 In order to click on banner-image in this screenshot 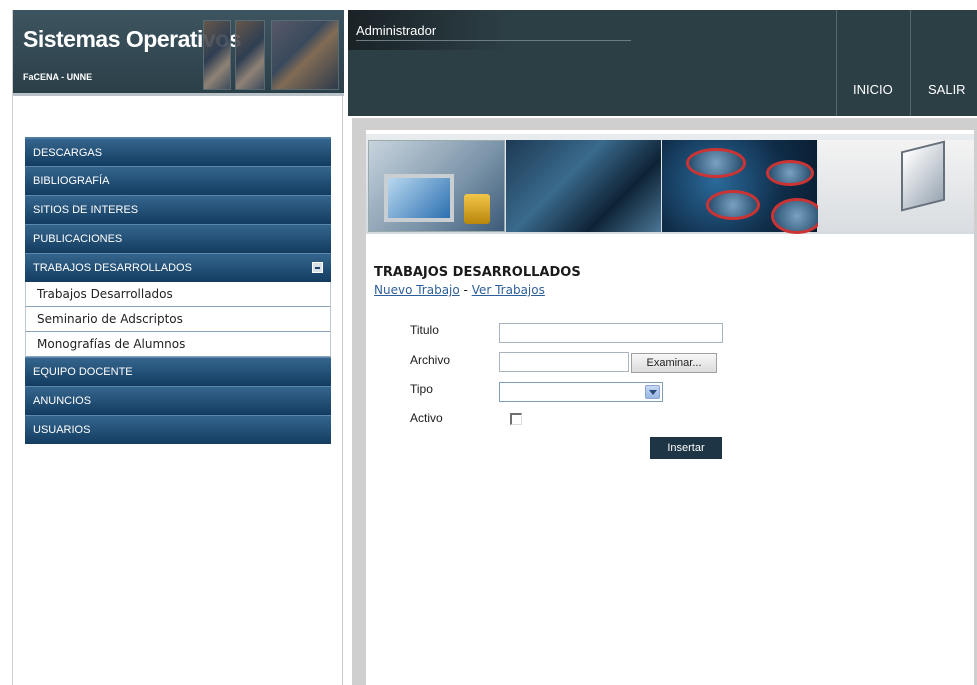, I will do `click(670, 184)`.